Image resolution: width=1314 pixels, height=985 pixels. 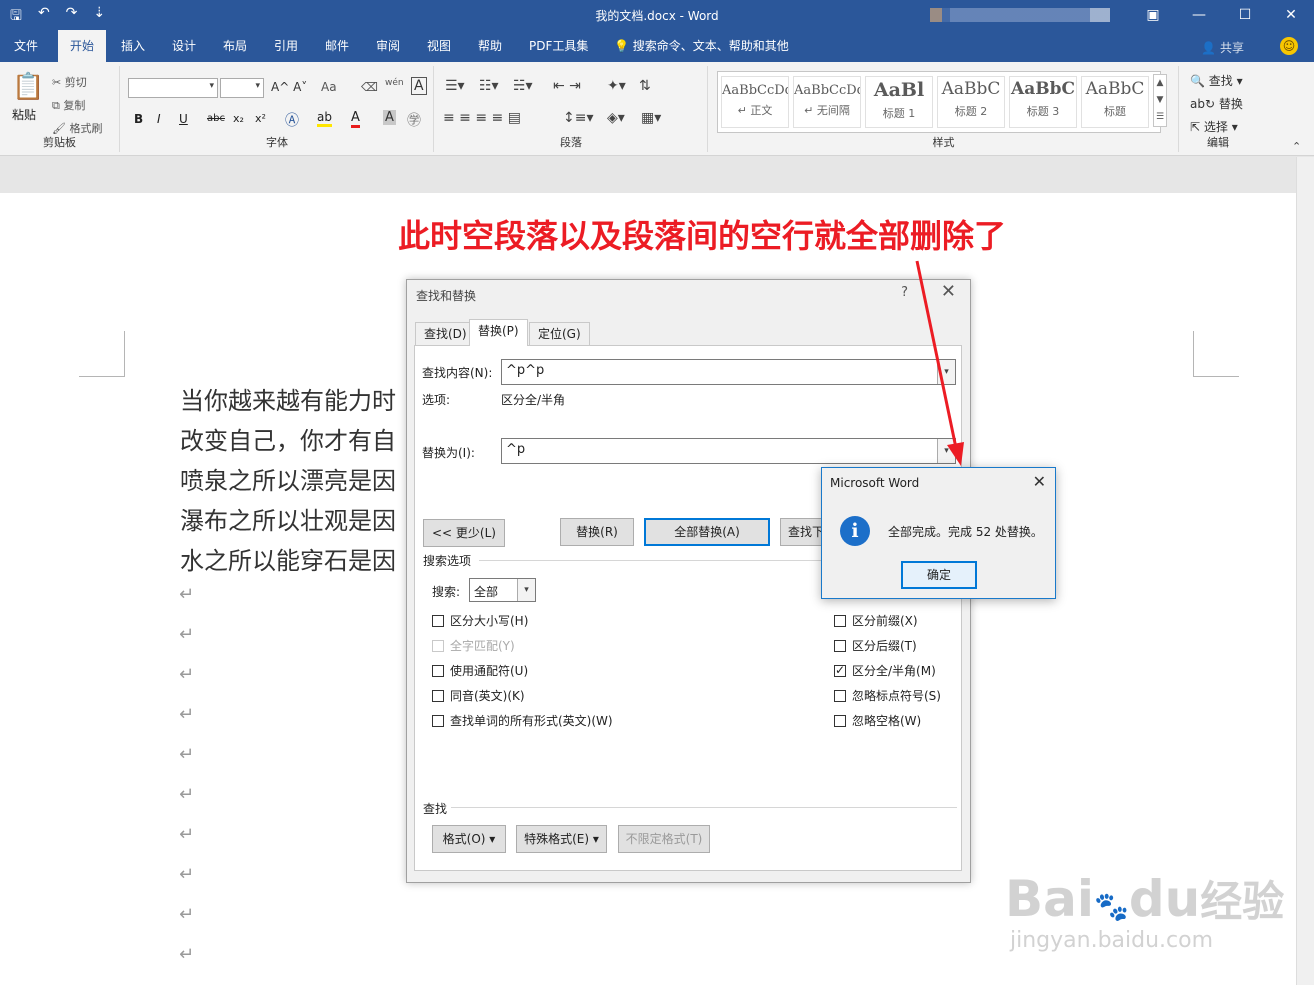 I want to click on minimize-icon: —, so click(x=1199, y=15).